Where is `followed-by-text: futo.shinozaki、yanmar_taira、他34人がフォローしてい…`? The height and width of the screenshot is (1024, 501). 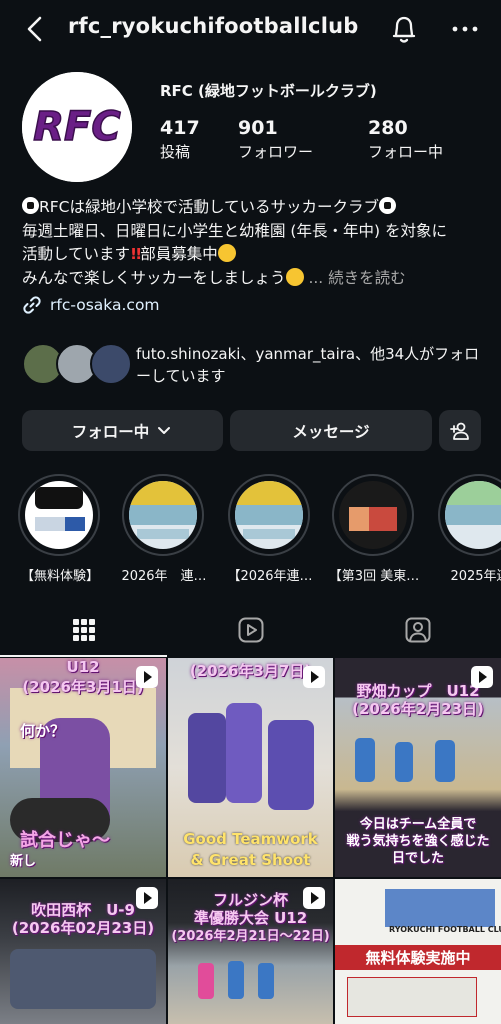
followed-by-text: futo.shinozaki、yanmar_taira、他34人がフォローしてい… is located at coordinates (311, 365).